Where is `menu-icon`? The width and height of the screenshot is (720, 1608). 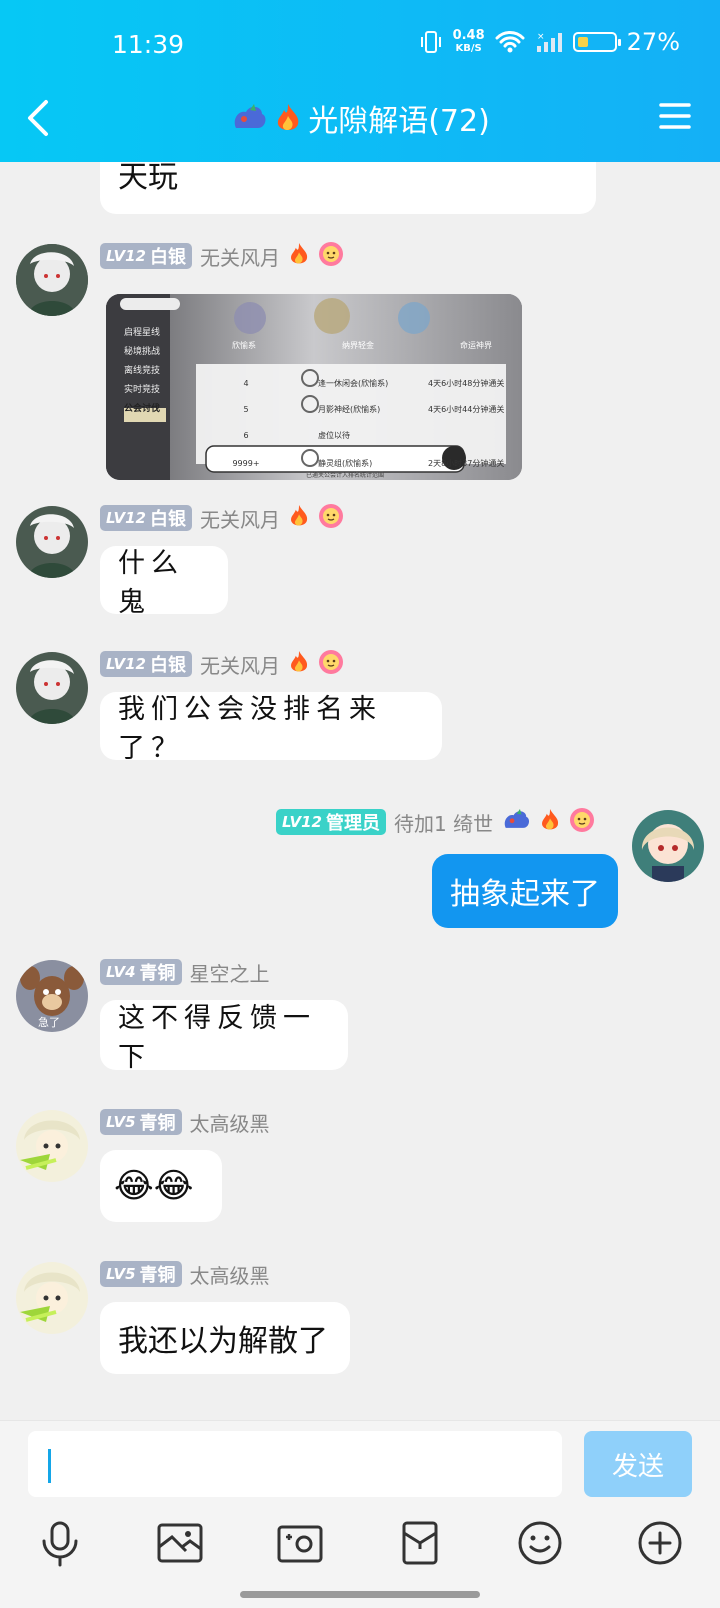 menu-icon is located at coordinates (675, 116).